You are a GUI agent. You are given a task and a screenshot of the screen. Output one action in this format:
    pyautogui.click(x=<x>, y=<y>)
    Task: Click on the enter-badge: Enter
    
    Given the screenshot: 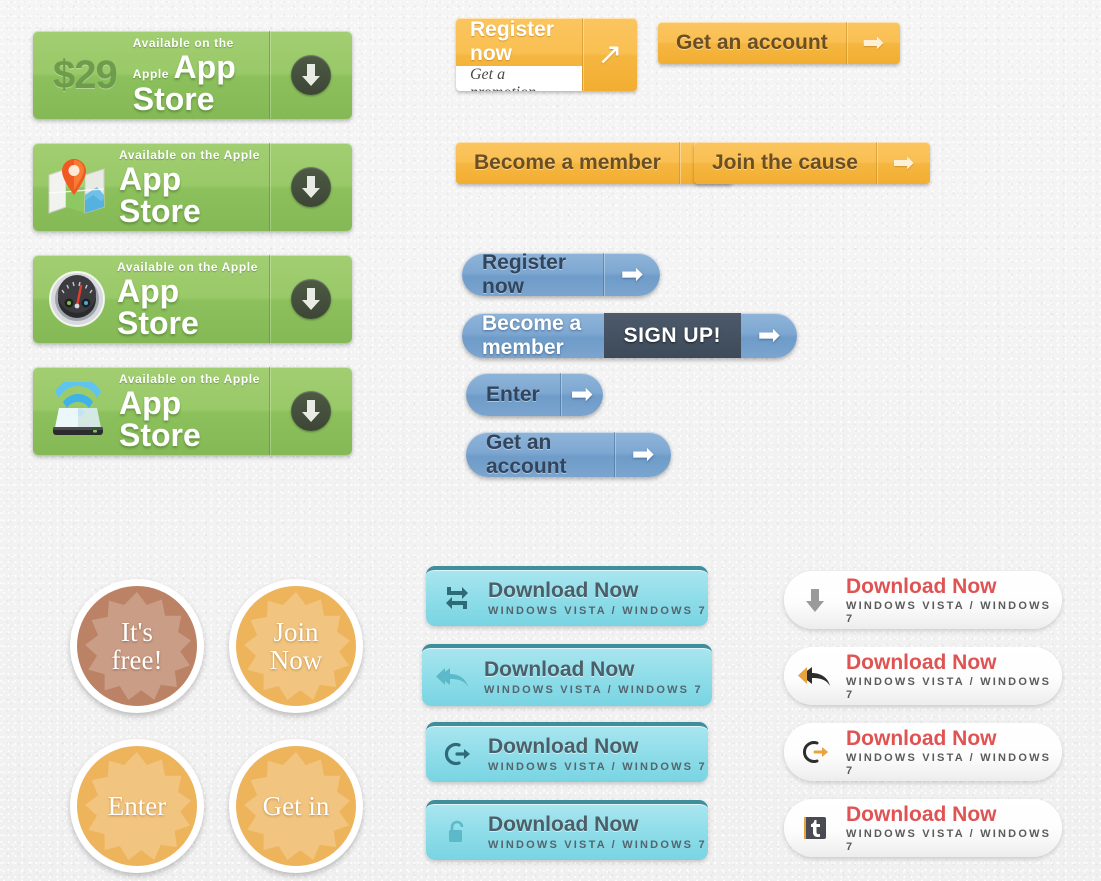 What is the action you would take?
    pyautogui.click(x=137, y=806)
    